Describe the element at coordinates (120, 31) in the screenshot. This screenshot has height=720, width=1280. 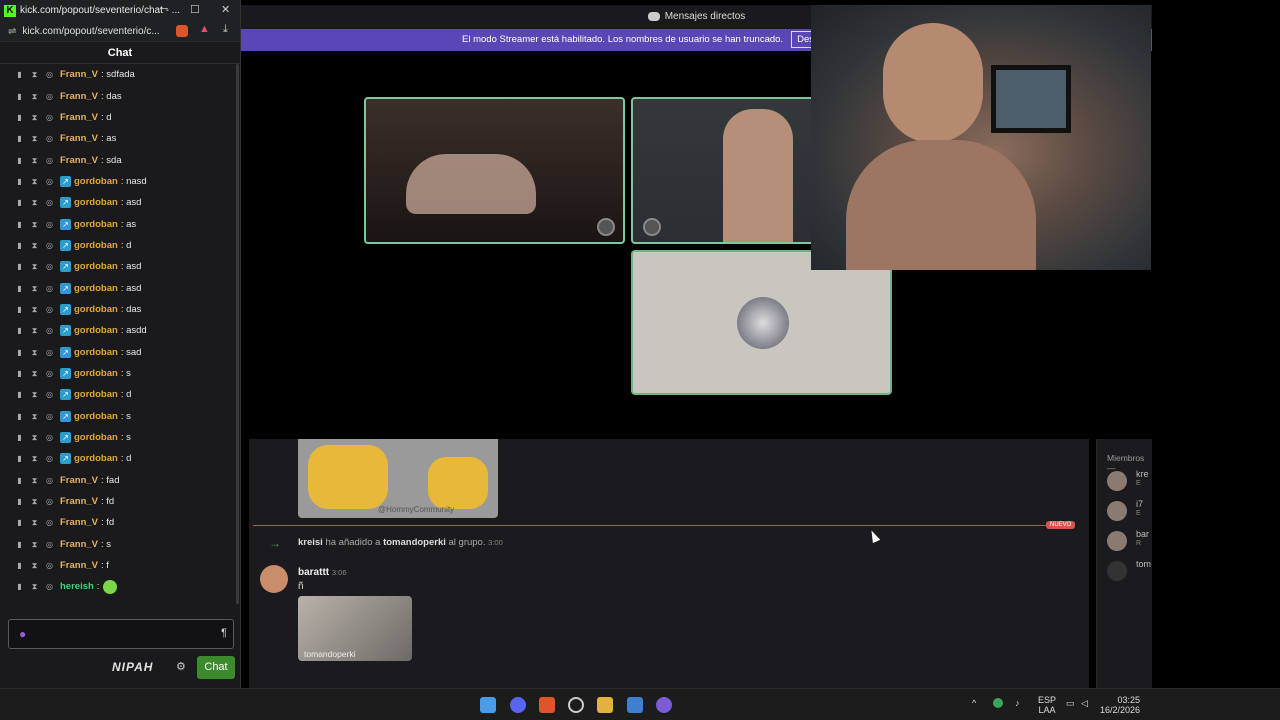
I see `url-bar: ⇌ kick.com/popout/seventerio/c... ▲ ⤓` at that location.